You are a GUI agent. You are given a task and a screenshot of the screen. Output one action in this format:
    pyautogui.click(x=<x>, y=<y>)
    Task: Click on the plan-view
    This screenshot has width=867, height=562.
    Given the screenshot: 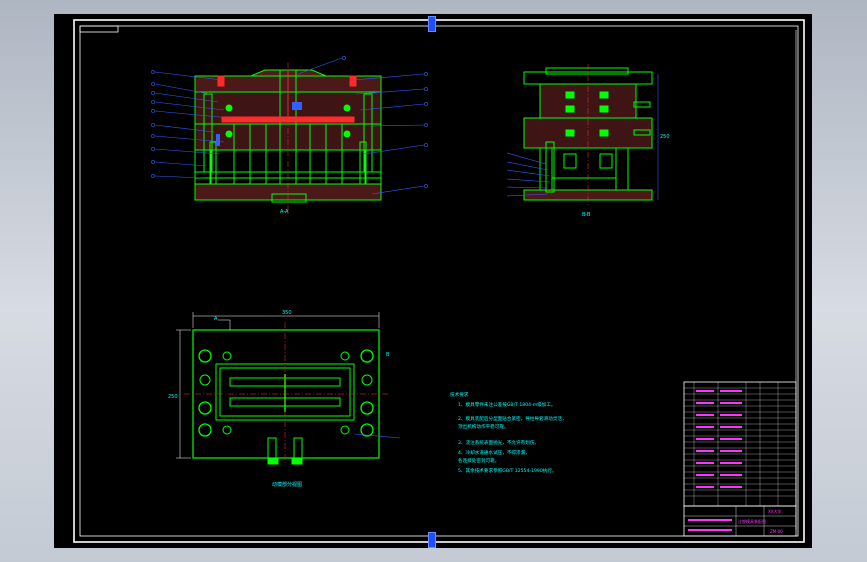 What is the action you would take?
    pyautogui.click(x=286, y=397)
    